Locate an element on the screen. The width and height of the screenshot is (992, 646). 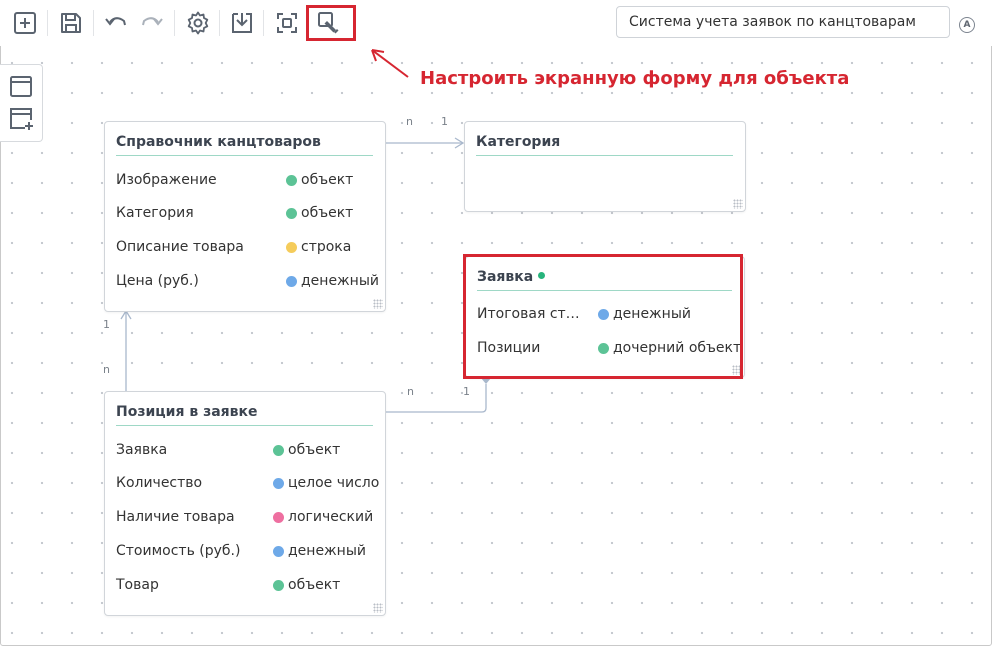
scan-icon is located at coordinates (287, 23).